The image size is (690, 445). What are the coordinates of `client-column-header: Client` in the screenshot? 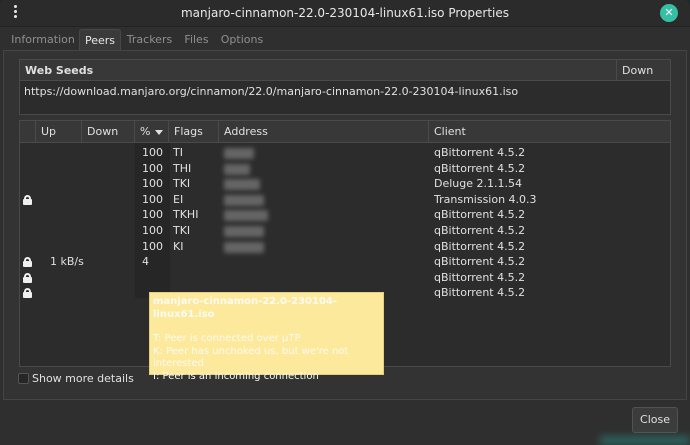 It's located at (549, 132).